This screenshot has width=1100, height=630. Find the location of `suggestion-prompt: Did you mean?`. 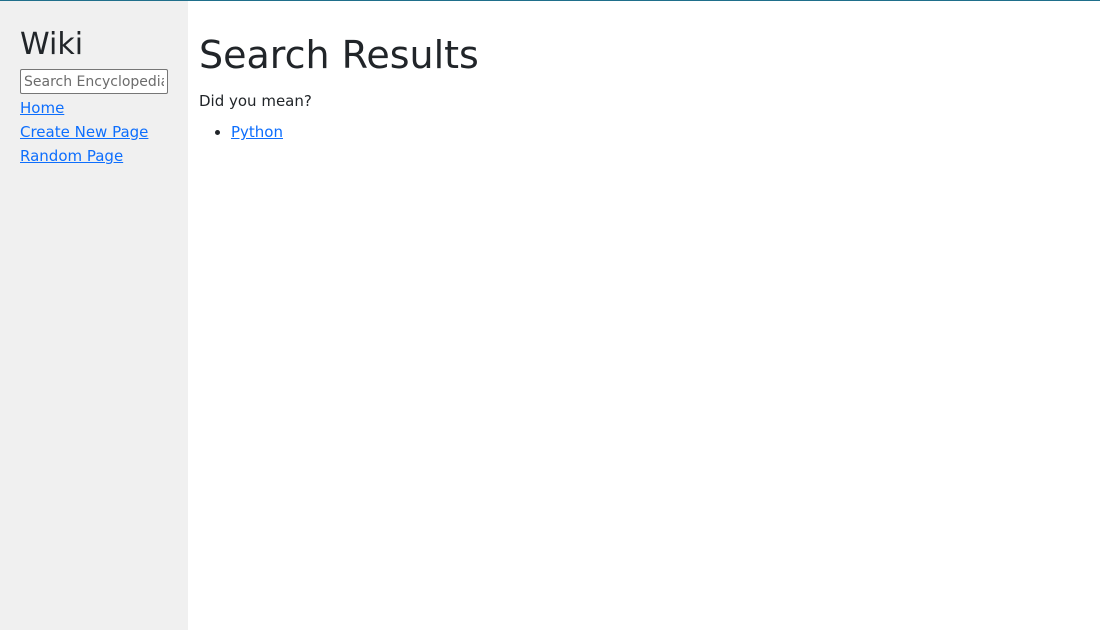

suggestion-prompt: Did you mean? is located at coordinates (255, 101).